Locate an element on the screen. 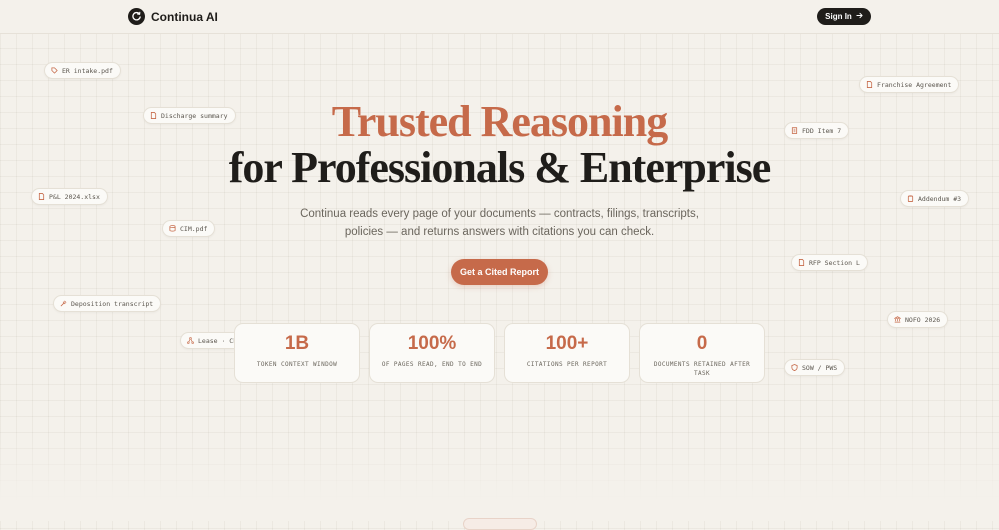  stat-value: 1B is located at coordinates (297, 343).